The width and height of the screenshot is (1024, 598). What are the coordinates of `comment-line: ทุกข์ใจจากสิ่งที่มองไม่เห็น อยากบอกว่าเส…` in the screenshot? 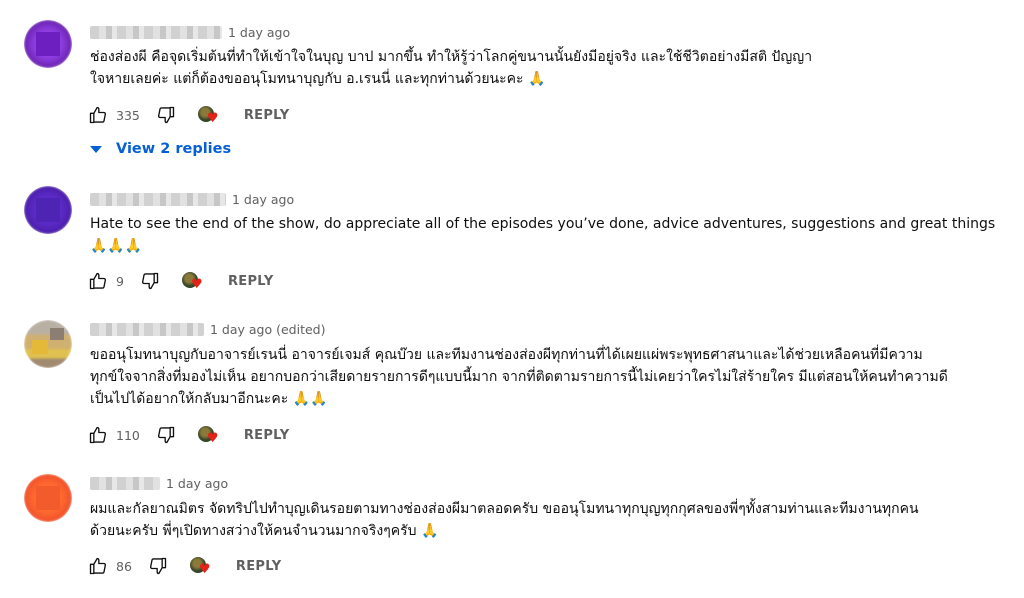 It's located at (519, 377).